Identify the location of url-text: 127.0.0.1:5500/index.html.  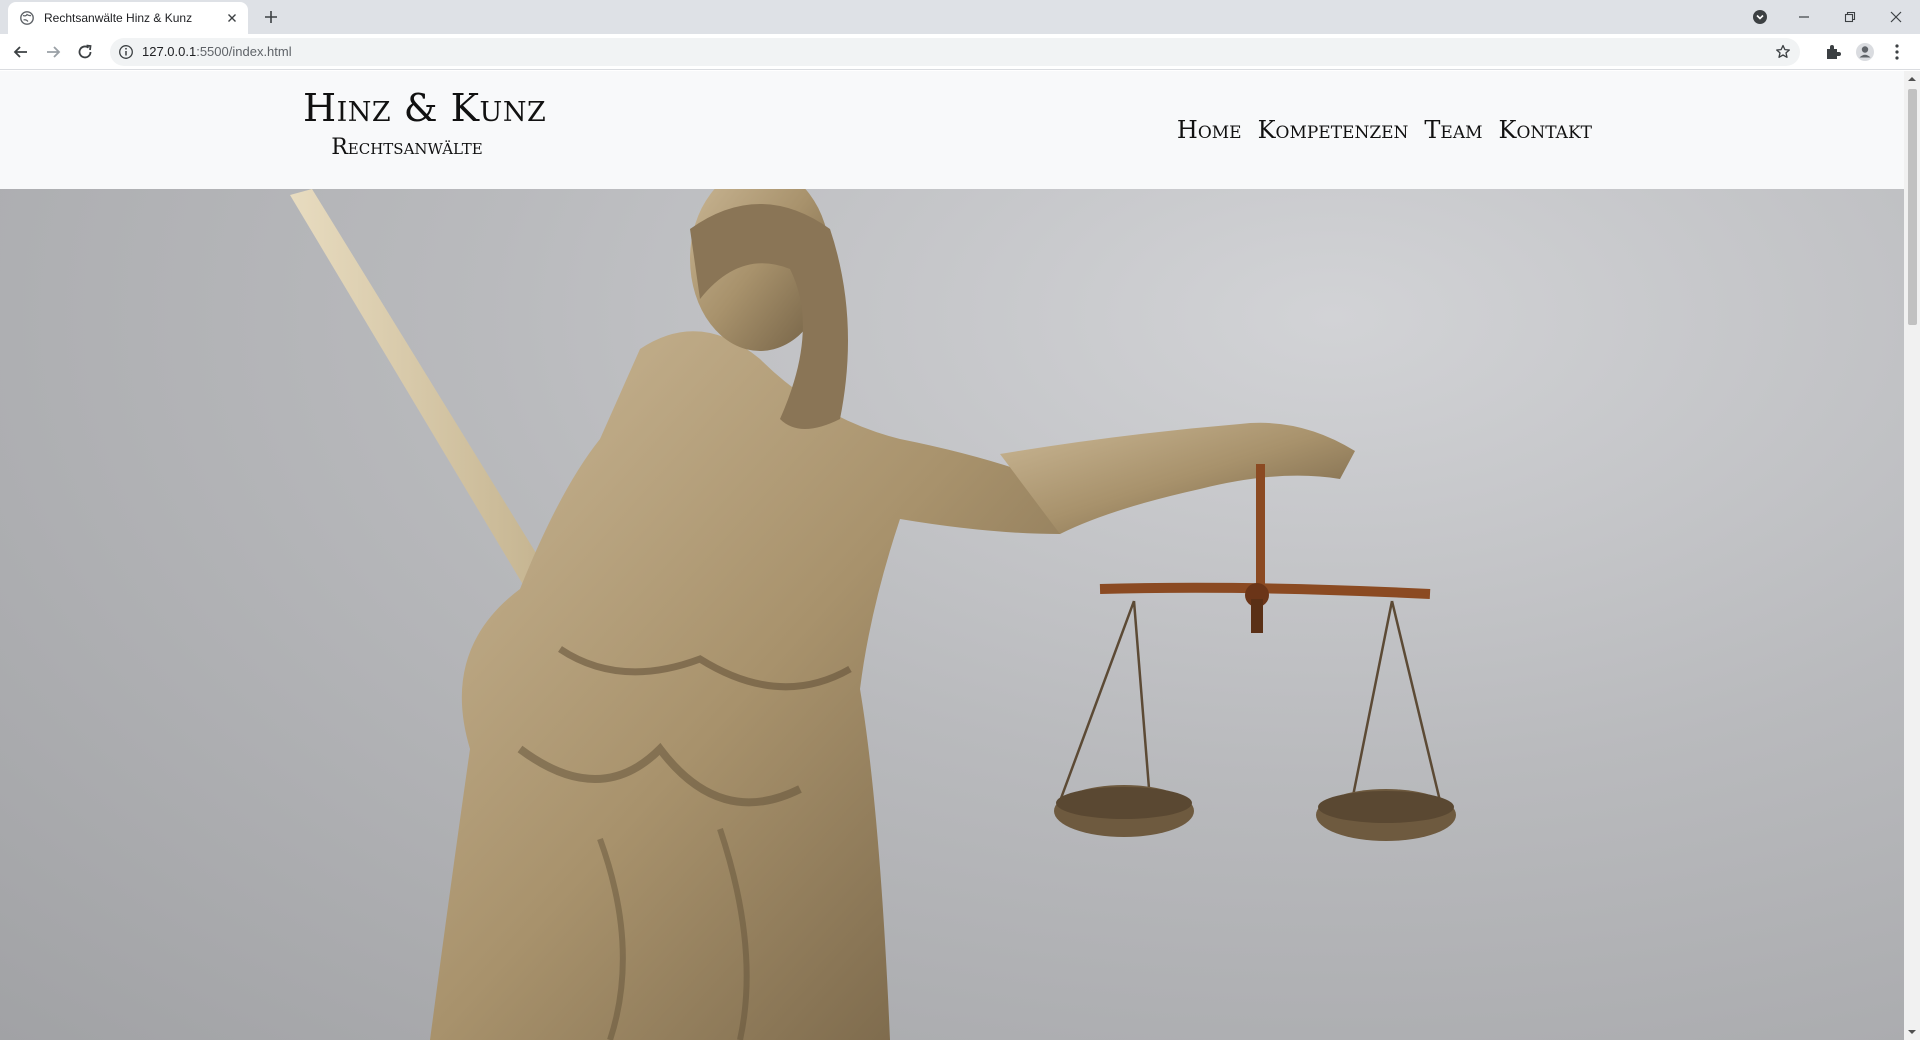
(217, 51).